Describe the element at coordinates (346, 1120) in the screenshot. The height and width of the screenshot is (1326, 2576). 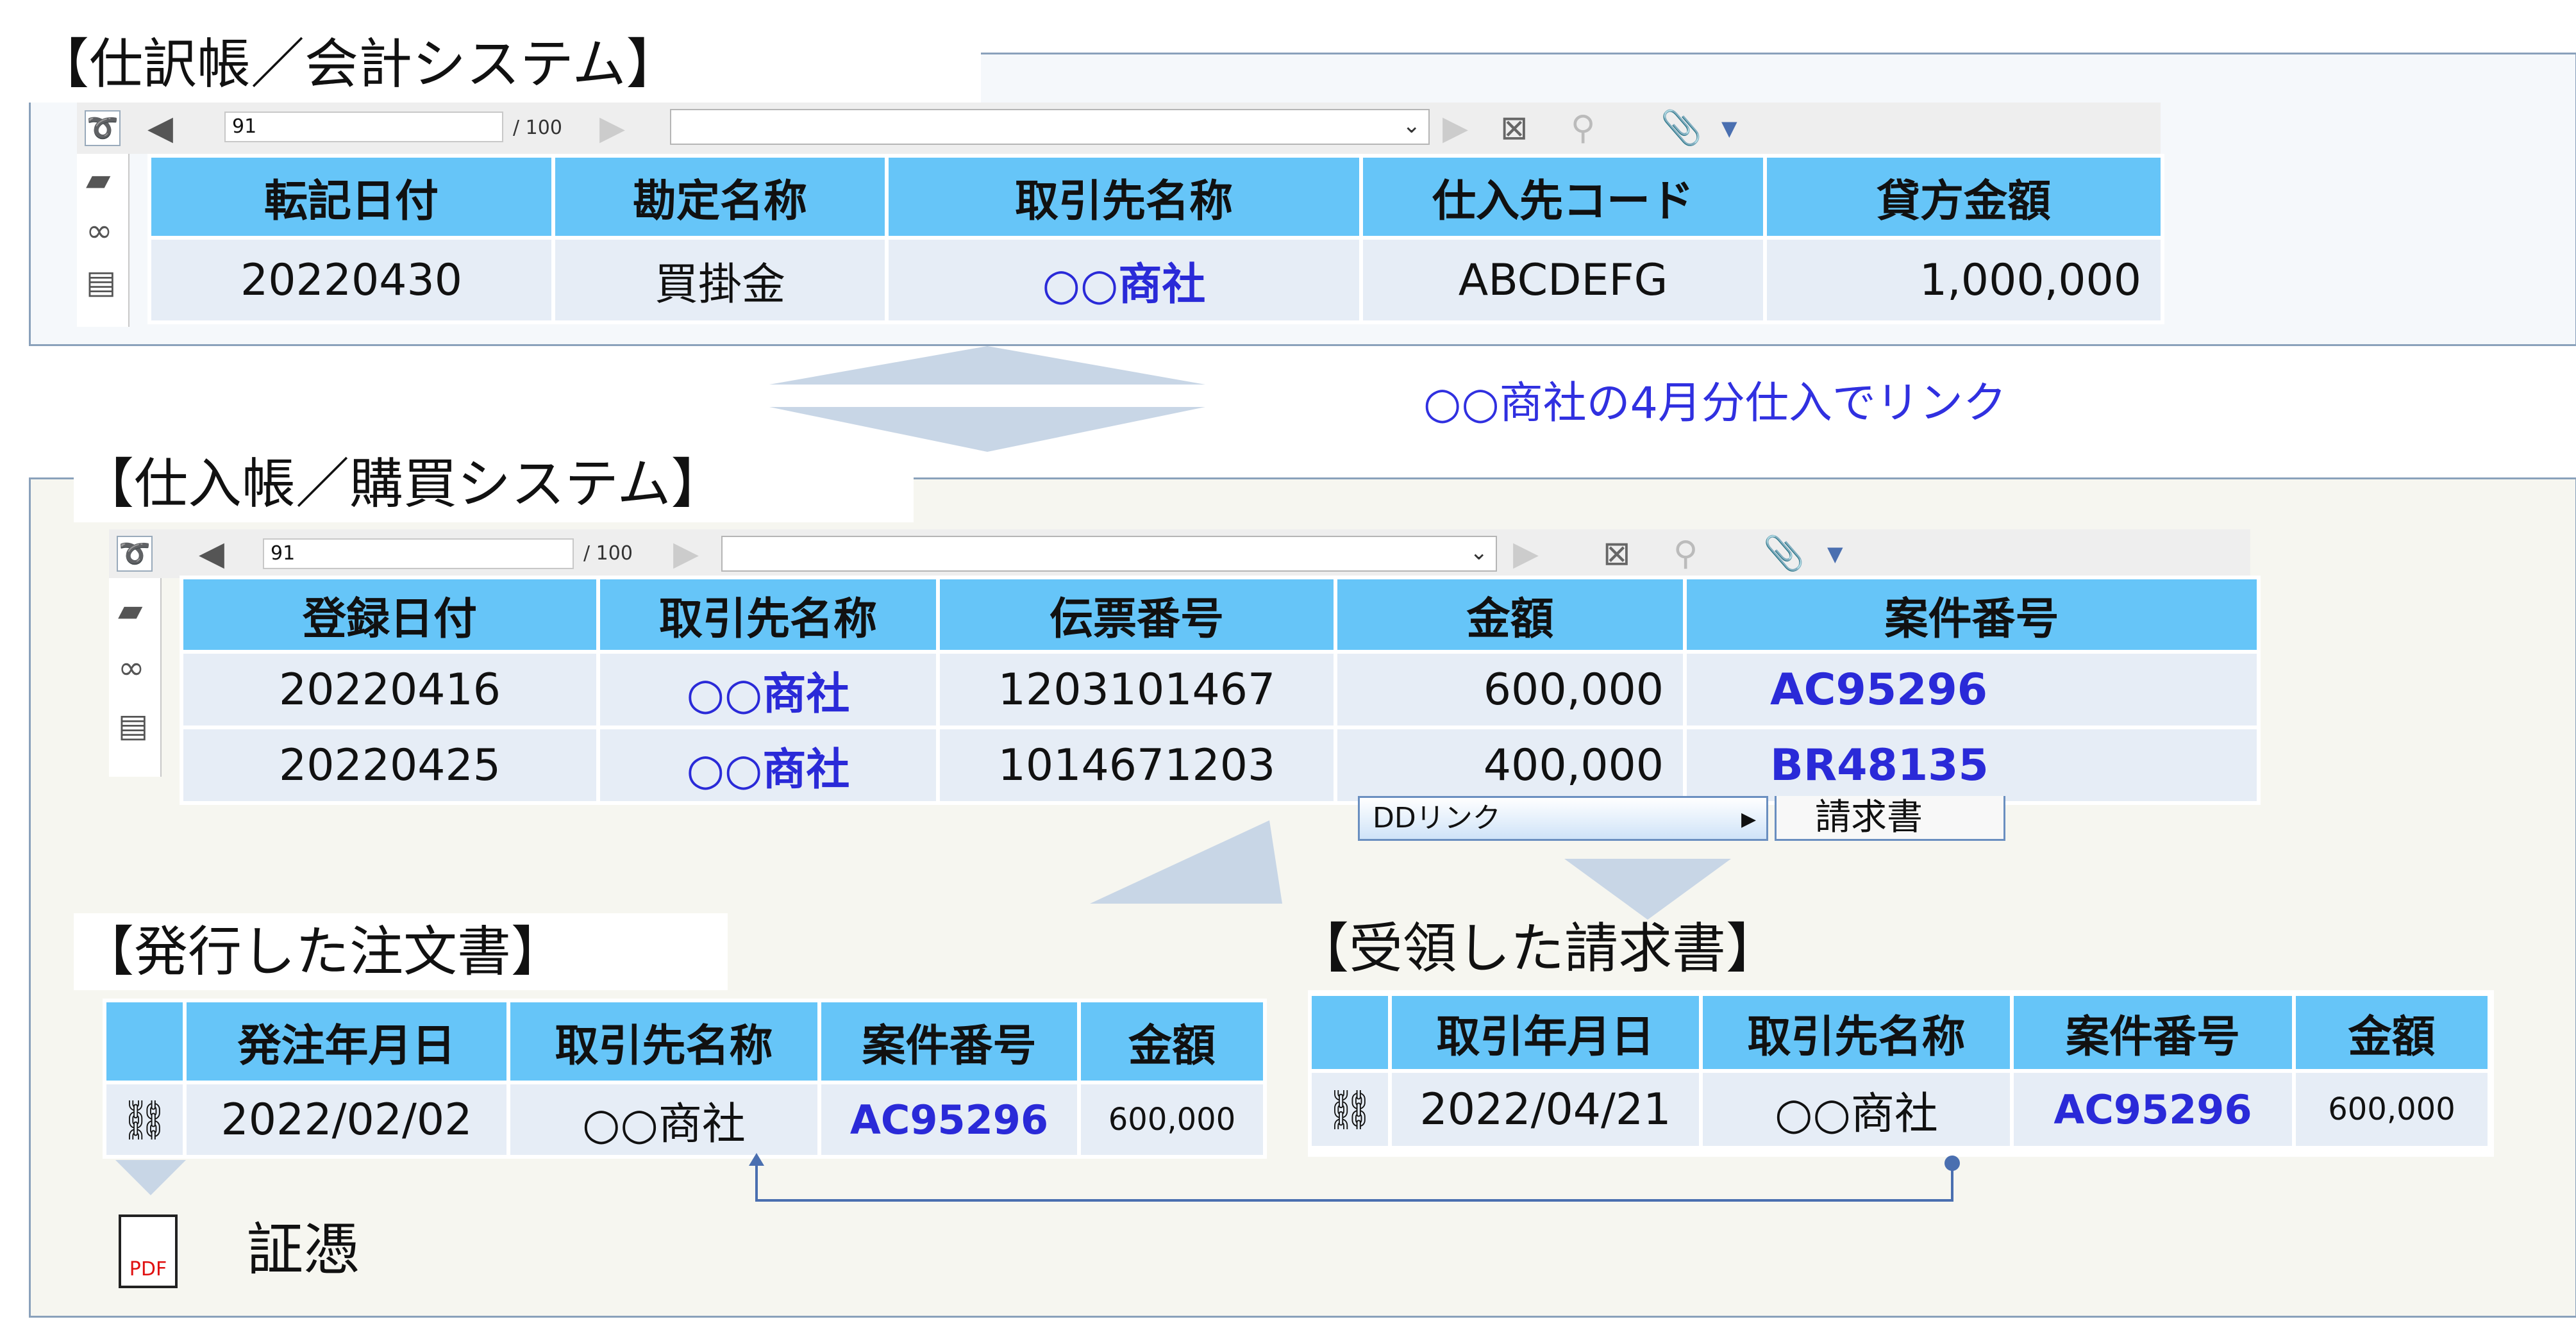
I see `order-date-cell: 2022/02/02` at that location.